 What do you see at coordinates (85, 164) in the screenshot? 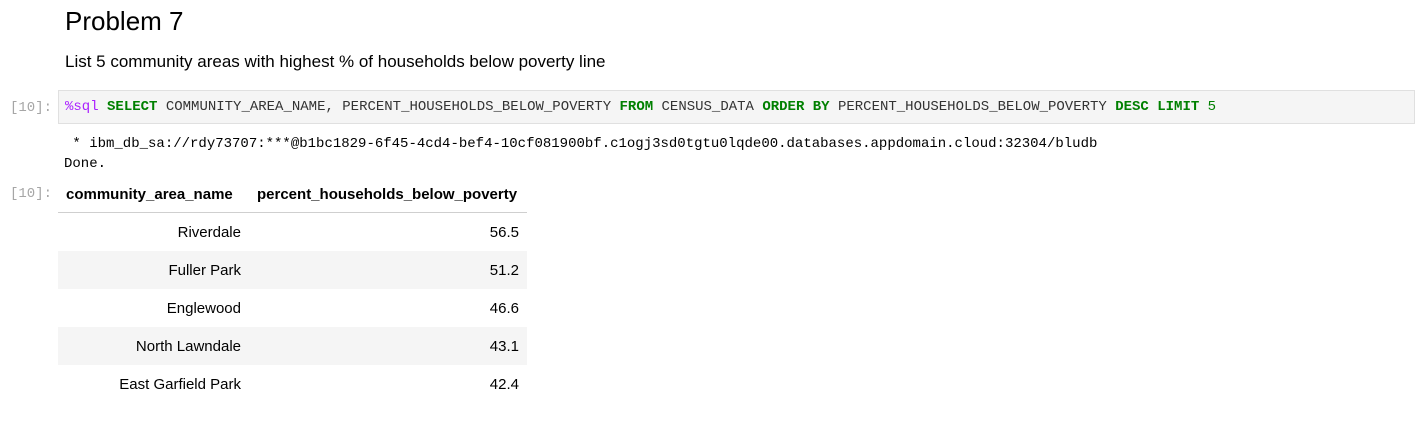
I see `status-text: Done.` at bounding box center [85, 164].